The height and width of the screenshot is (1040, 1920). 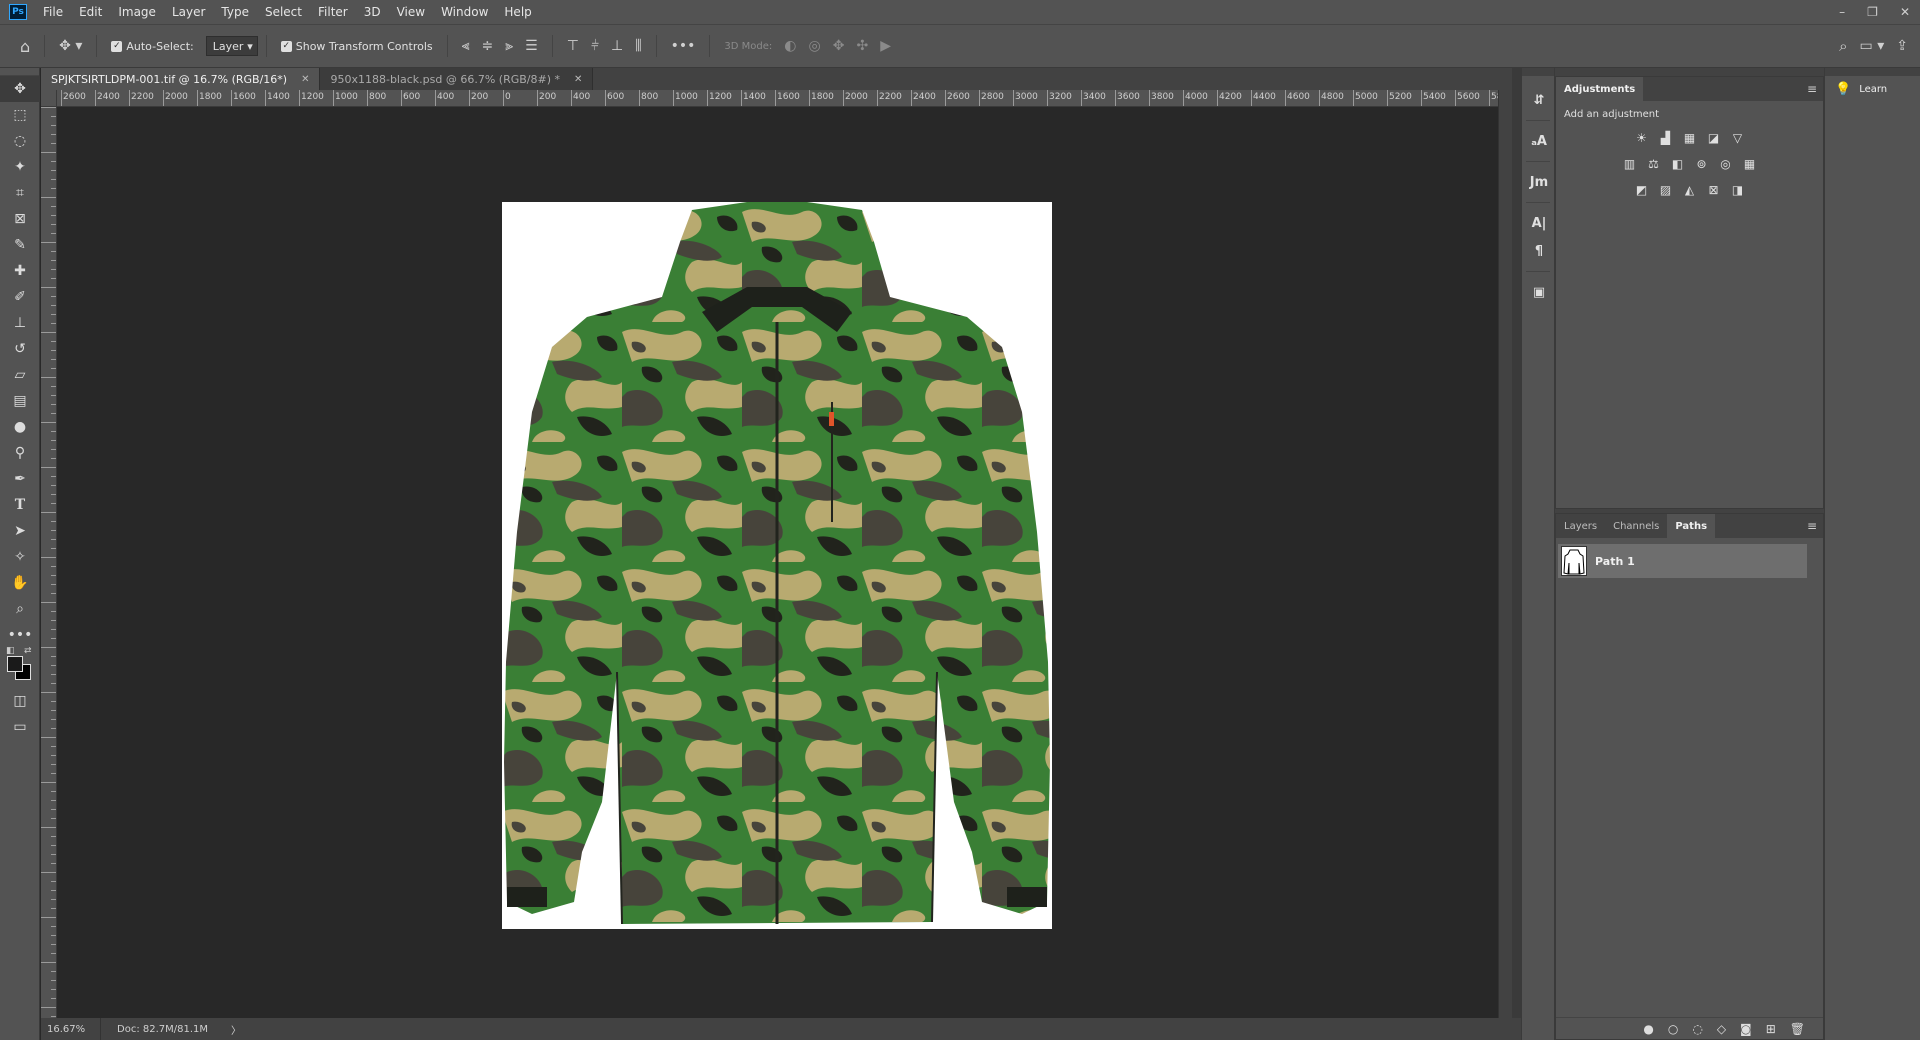 I want to click on adjustment-icon: ☀, so click(x=1642, y=138).